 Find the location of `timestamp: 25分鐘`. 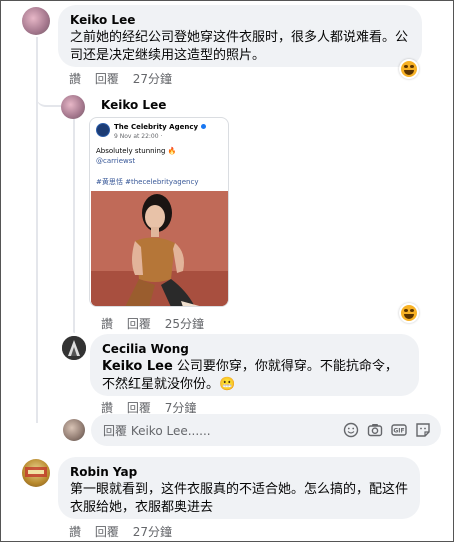

timestamp: 25分鐘 is located at coordinates (184, 324).